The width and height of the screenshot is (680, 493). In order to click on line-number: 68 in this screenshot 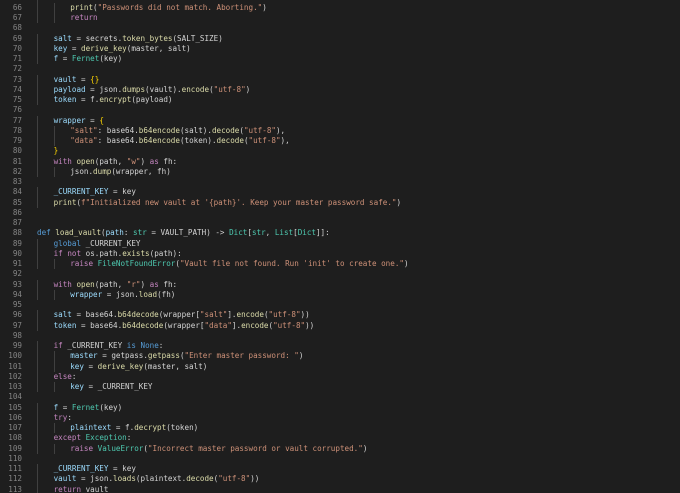, I will do `click(17, 28)`.